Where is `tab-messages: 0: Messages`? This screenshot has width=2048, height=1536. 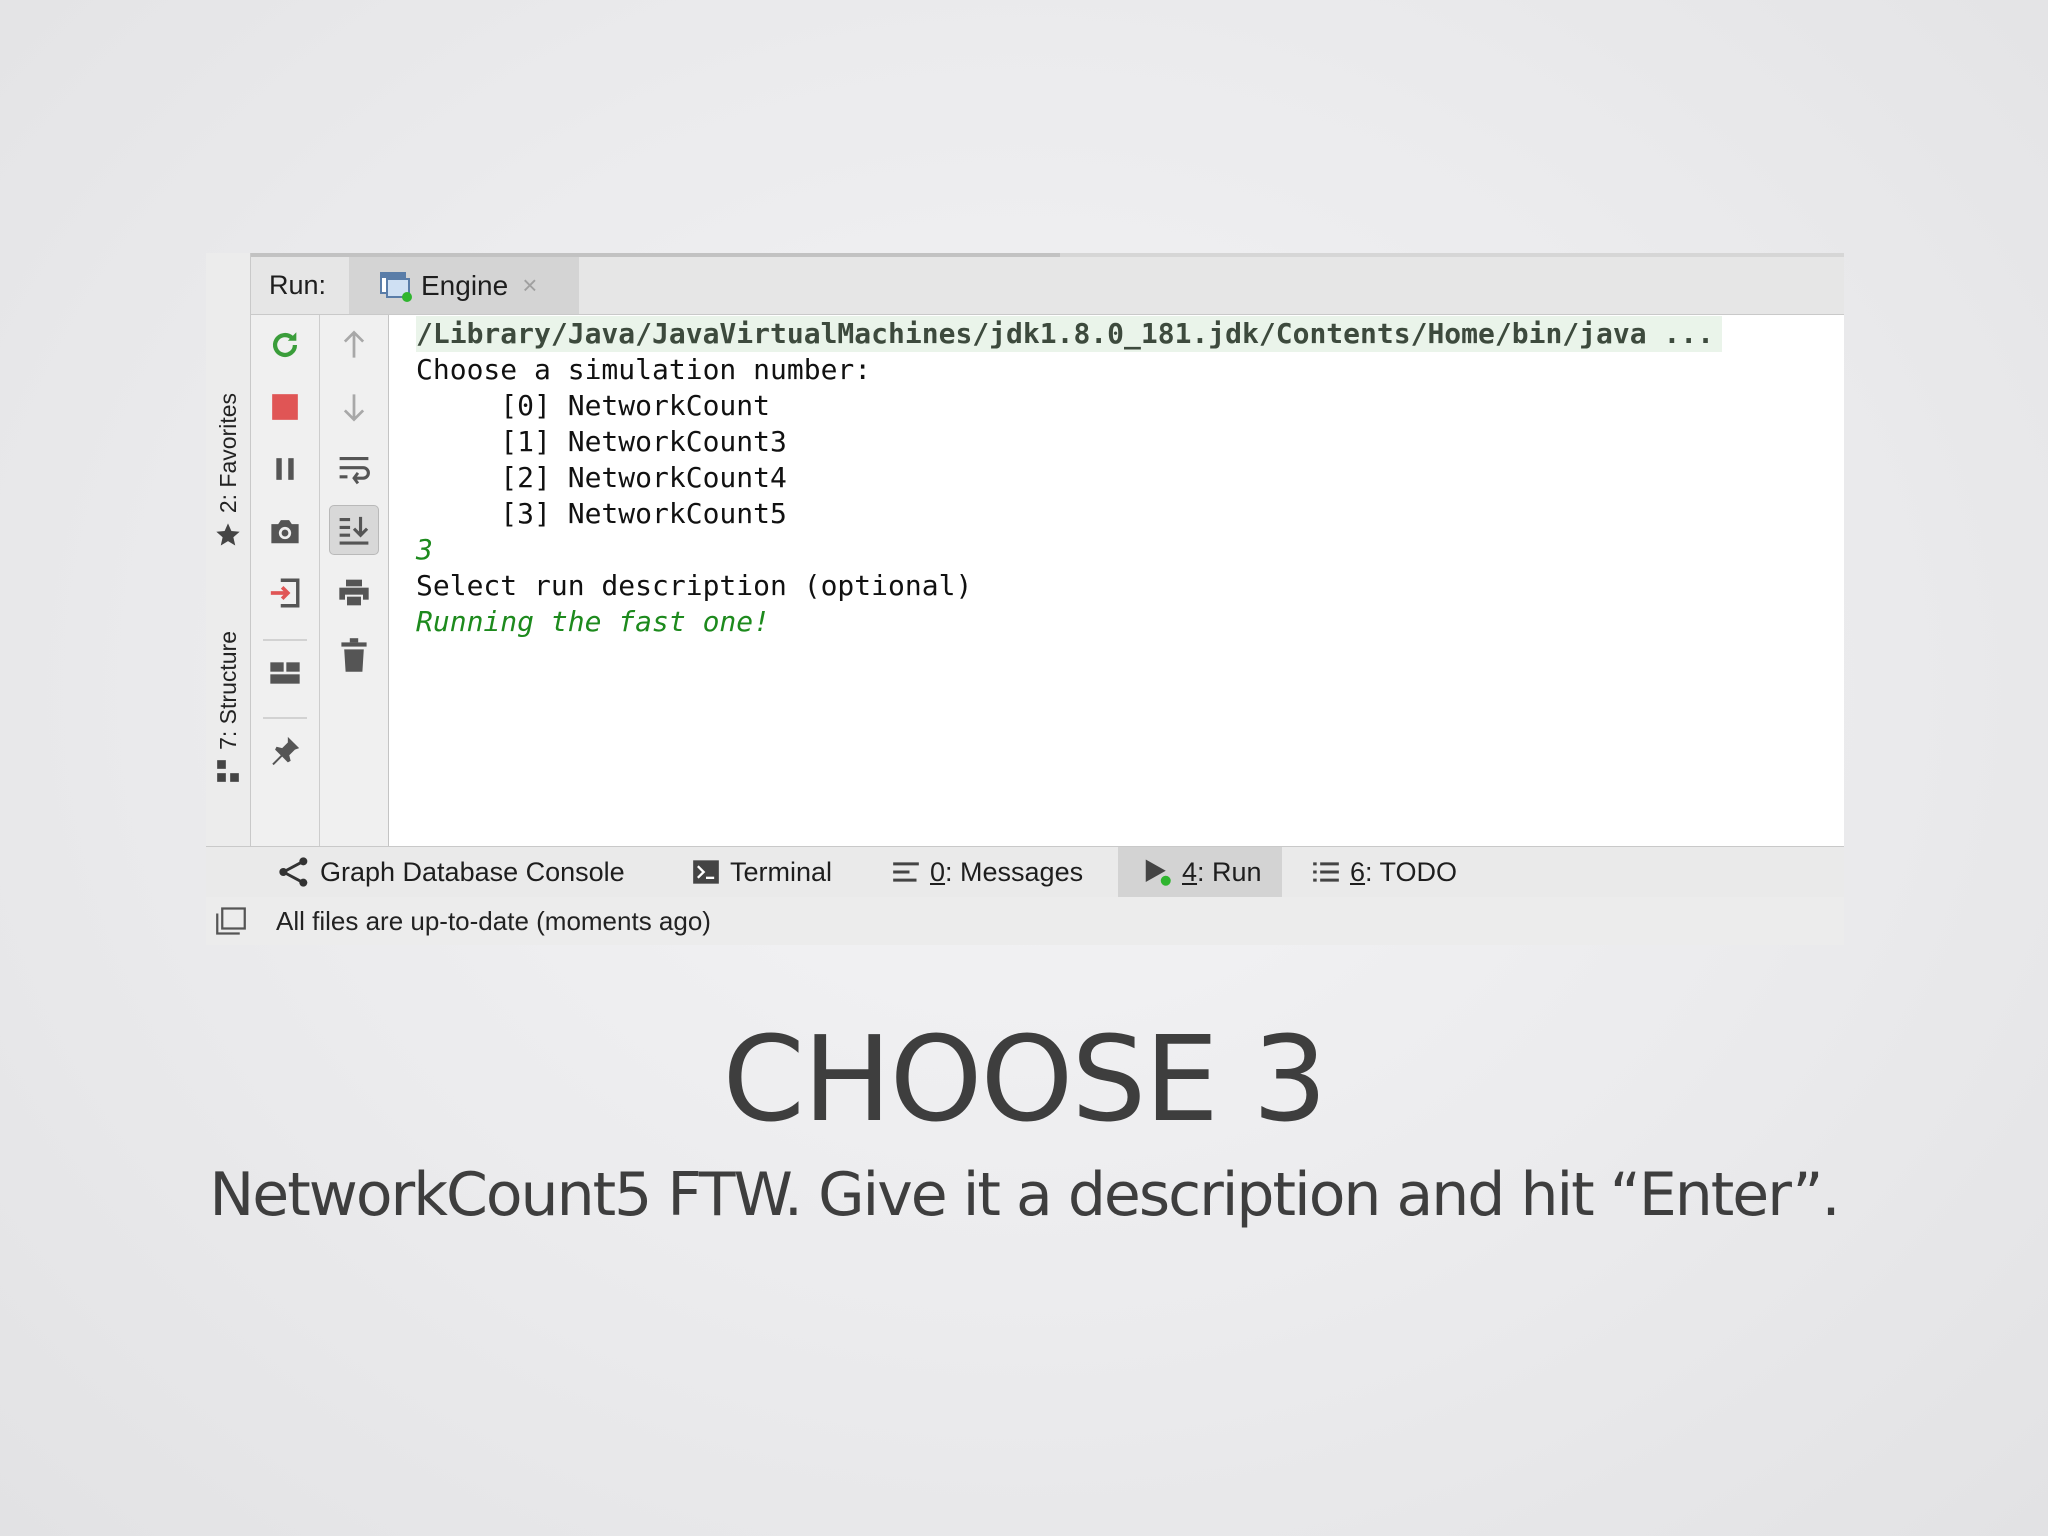 tab-messages: 0: Messages is located at coordinates (987, 872).